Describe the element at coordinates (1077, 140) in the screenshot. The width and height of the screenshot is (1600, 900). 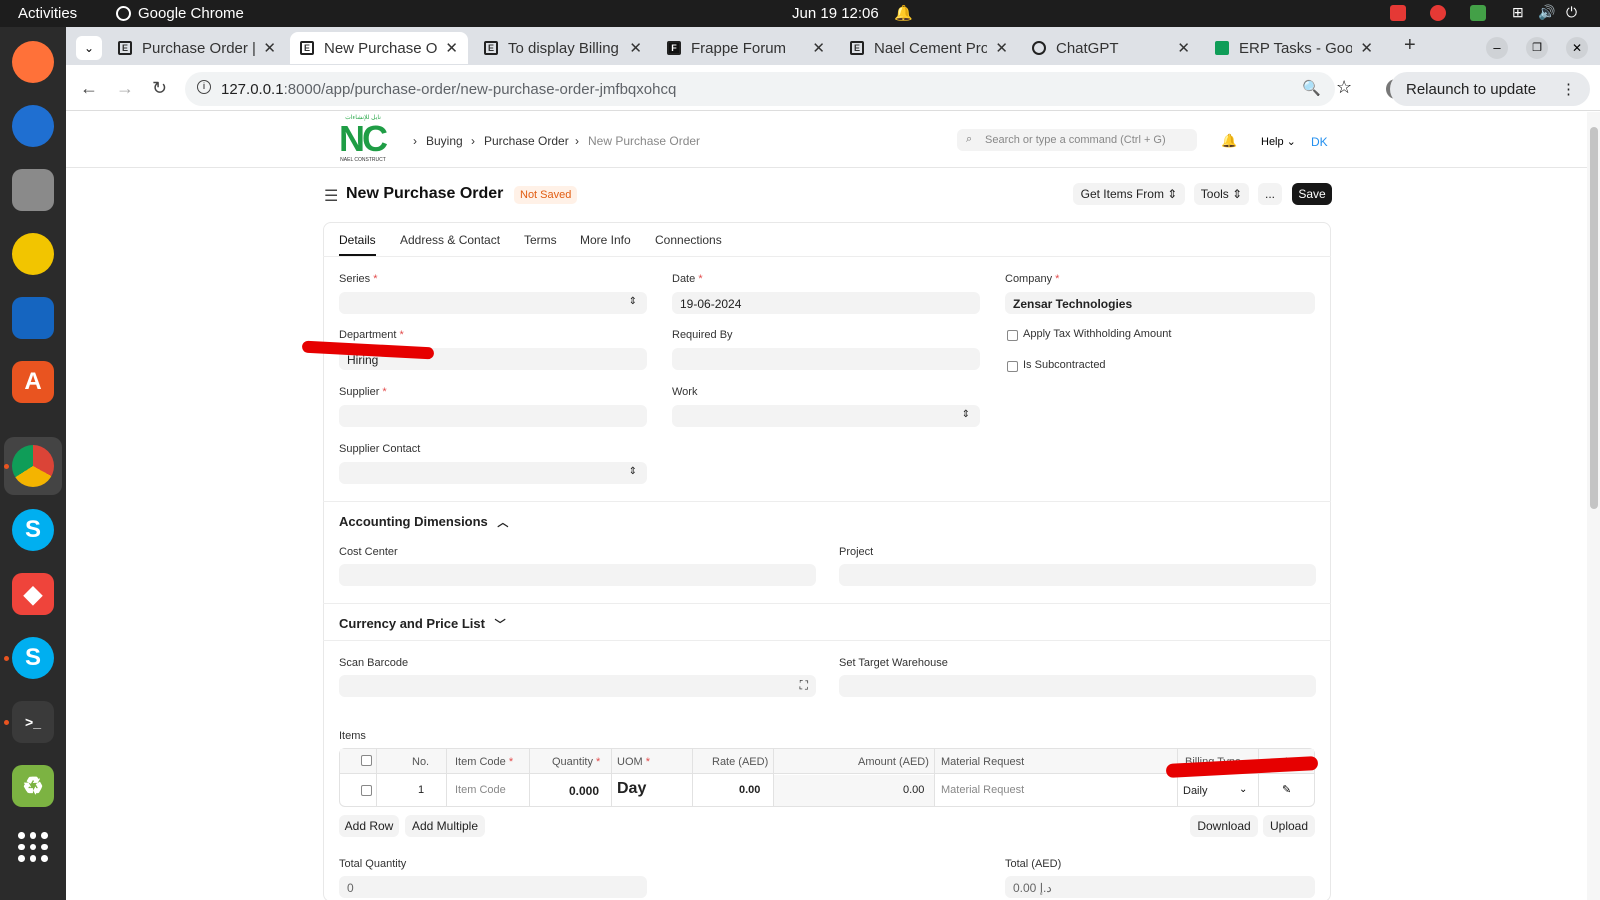
I see `awesomebar-search-input: Search or type a command (Ctrl + G)` at that location.